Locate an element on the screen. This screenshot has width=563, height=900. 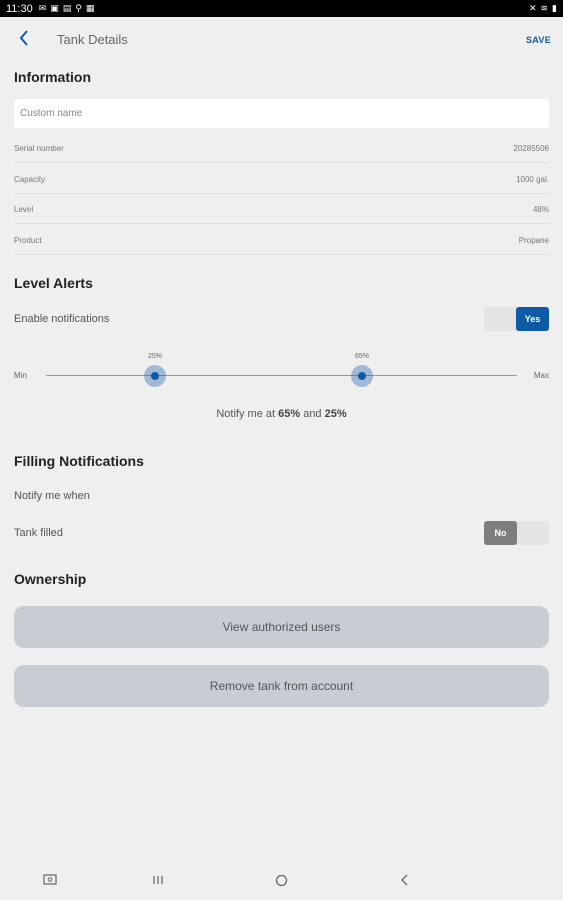
recent-apps-icon is located at coordinates (158, 881).